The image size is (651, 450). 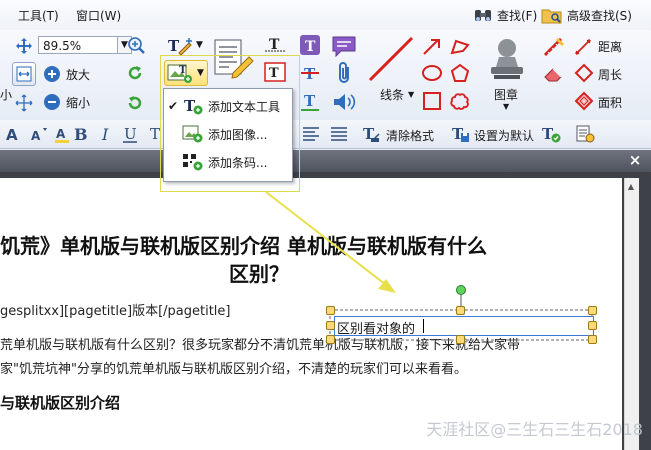 What do you see at coordinates (635, 160) in the screenshot?
I see `close-document-icon: ×` at bounding box center [635, 160].